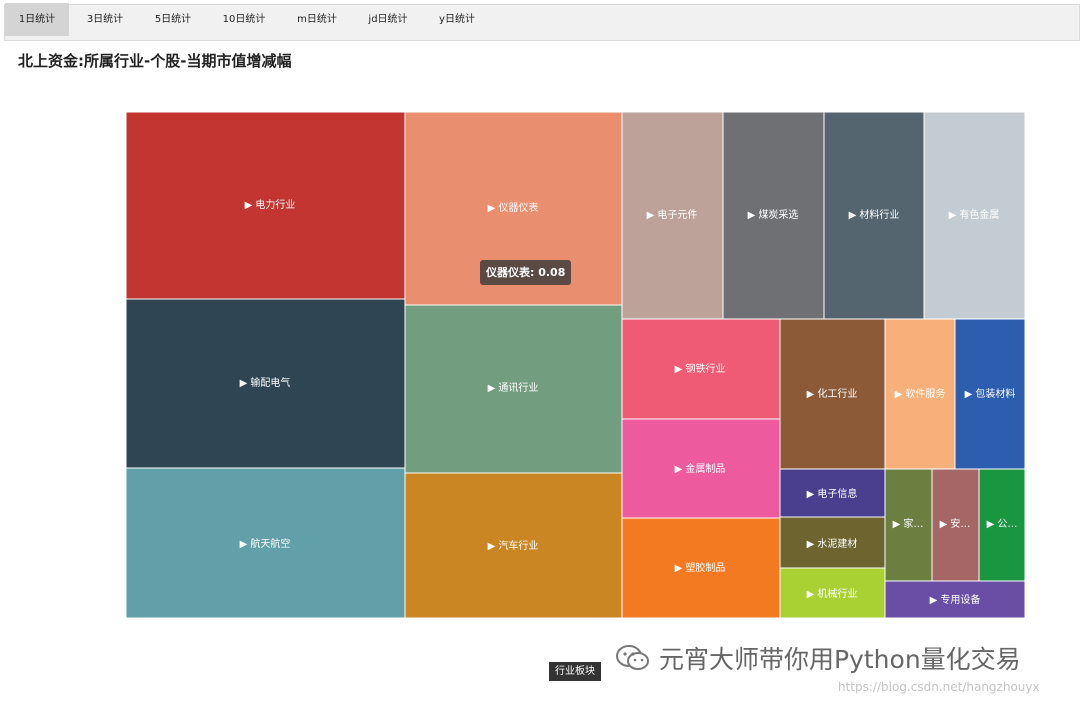  I want to click on tooltip: 仪器仪表: 0.08, so click(526, 272).